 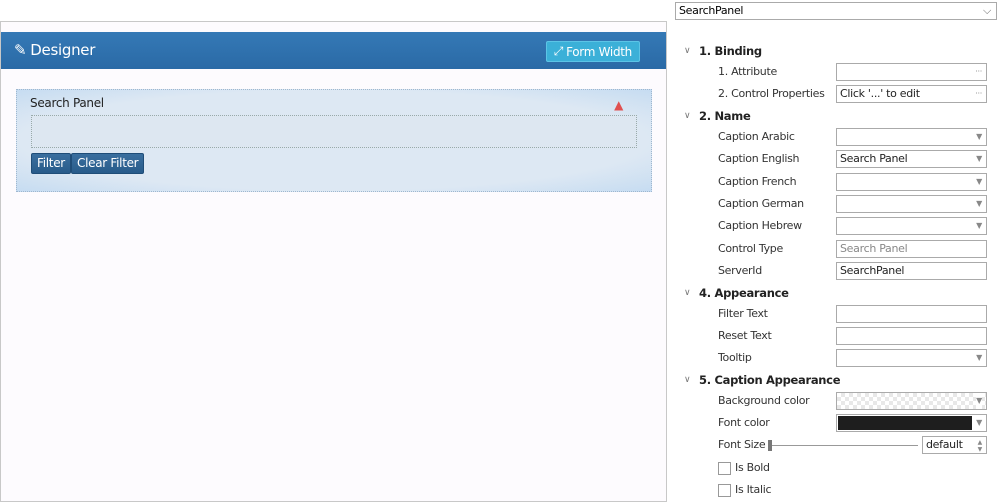 I want to click on control-properties-field: Click '...' to edit ···, so click(x=911, y=94).